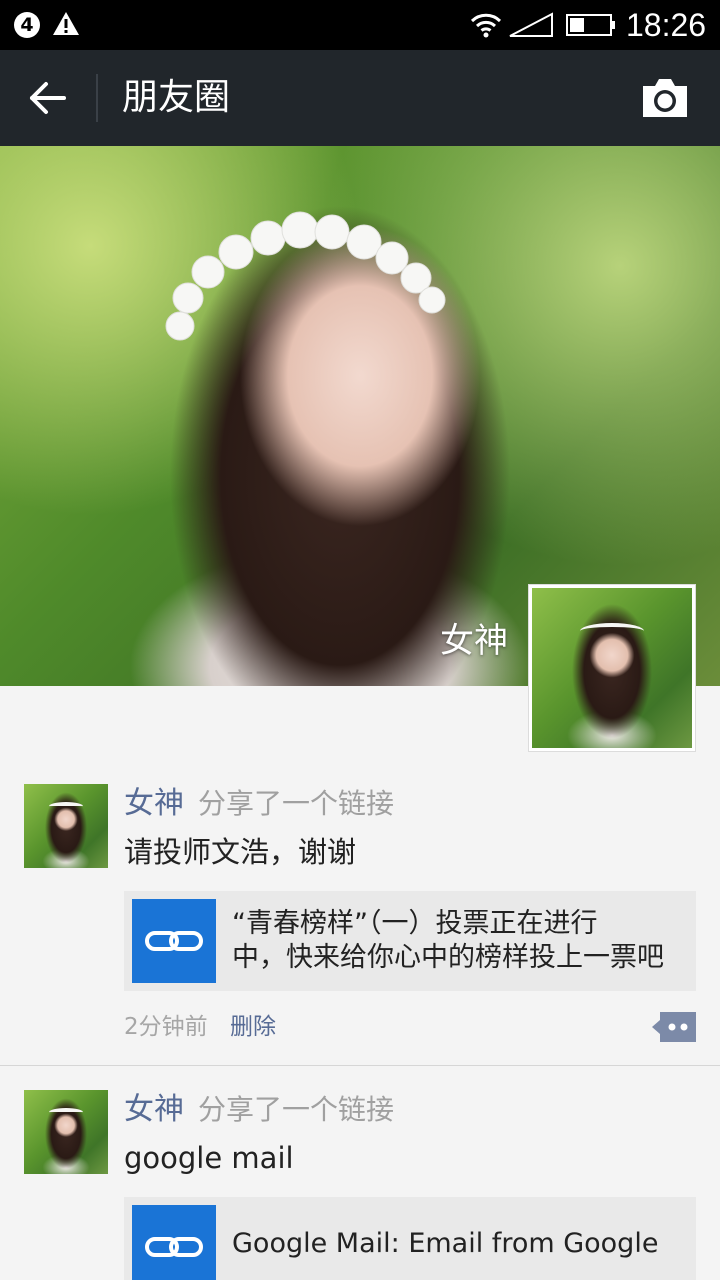 This screenshot has height=1280, width=720. I want to click on link-title: Google Mail: Email from Google, so click(445, 1243).